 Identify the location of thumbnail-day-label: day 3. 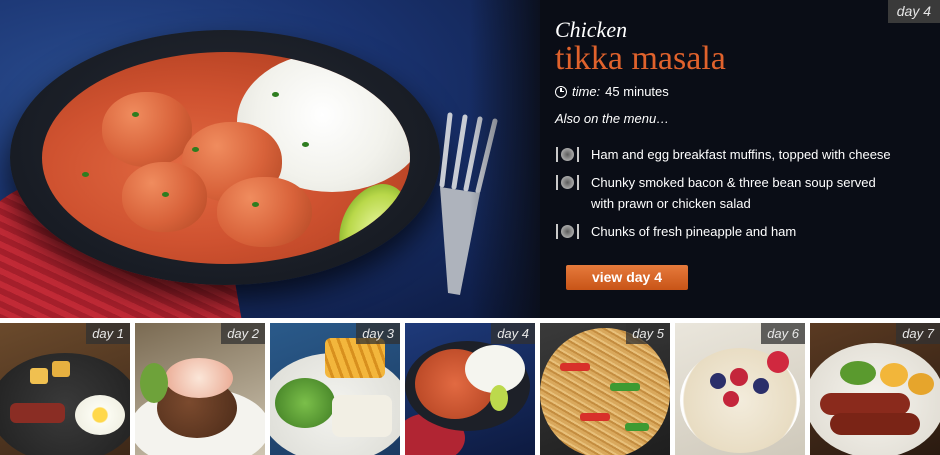
(378, 333).